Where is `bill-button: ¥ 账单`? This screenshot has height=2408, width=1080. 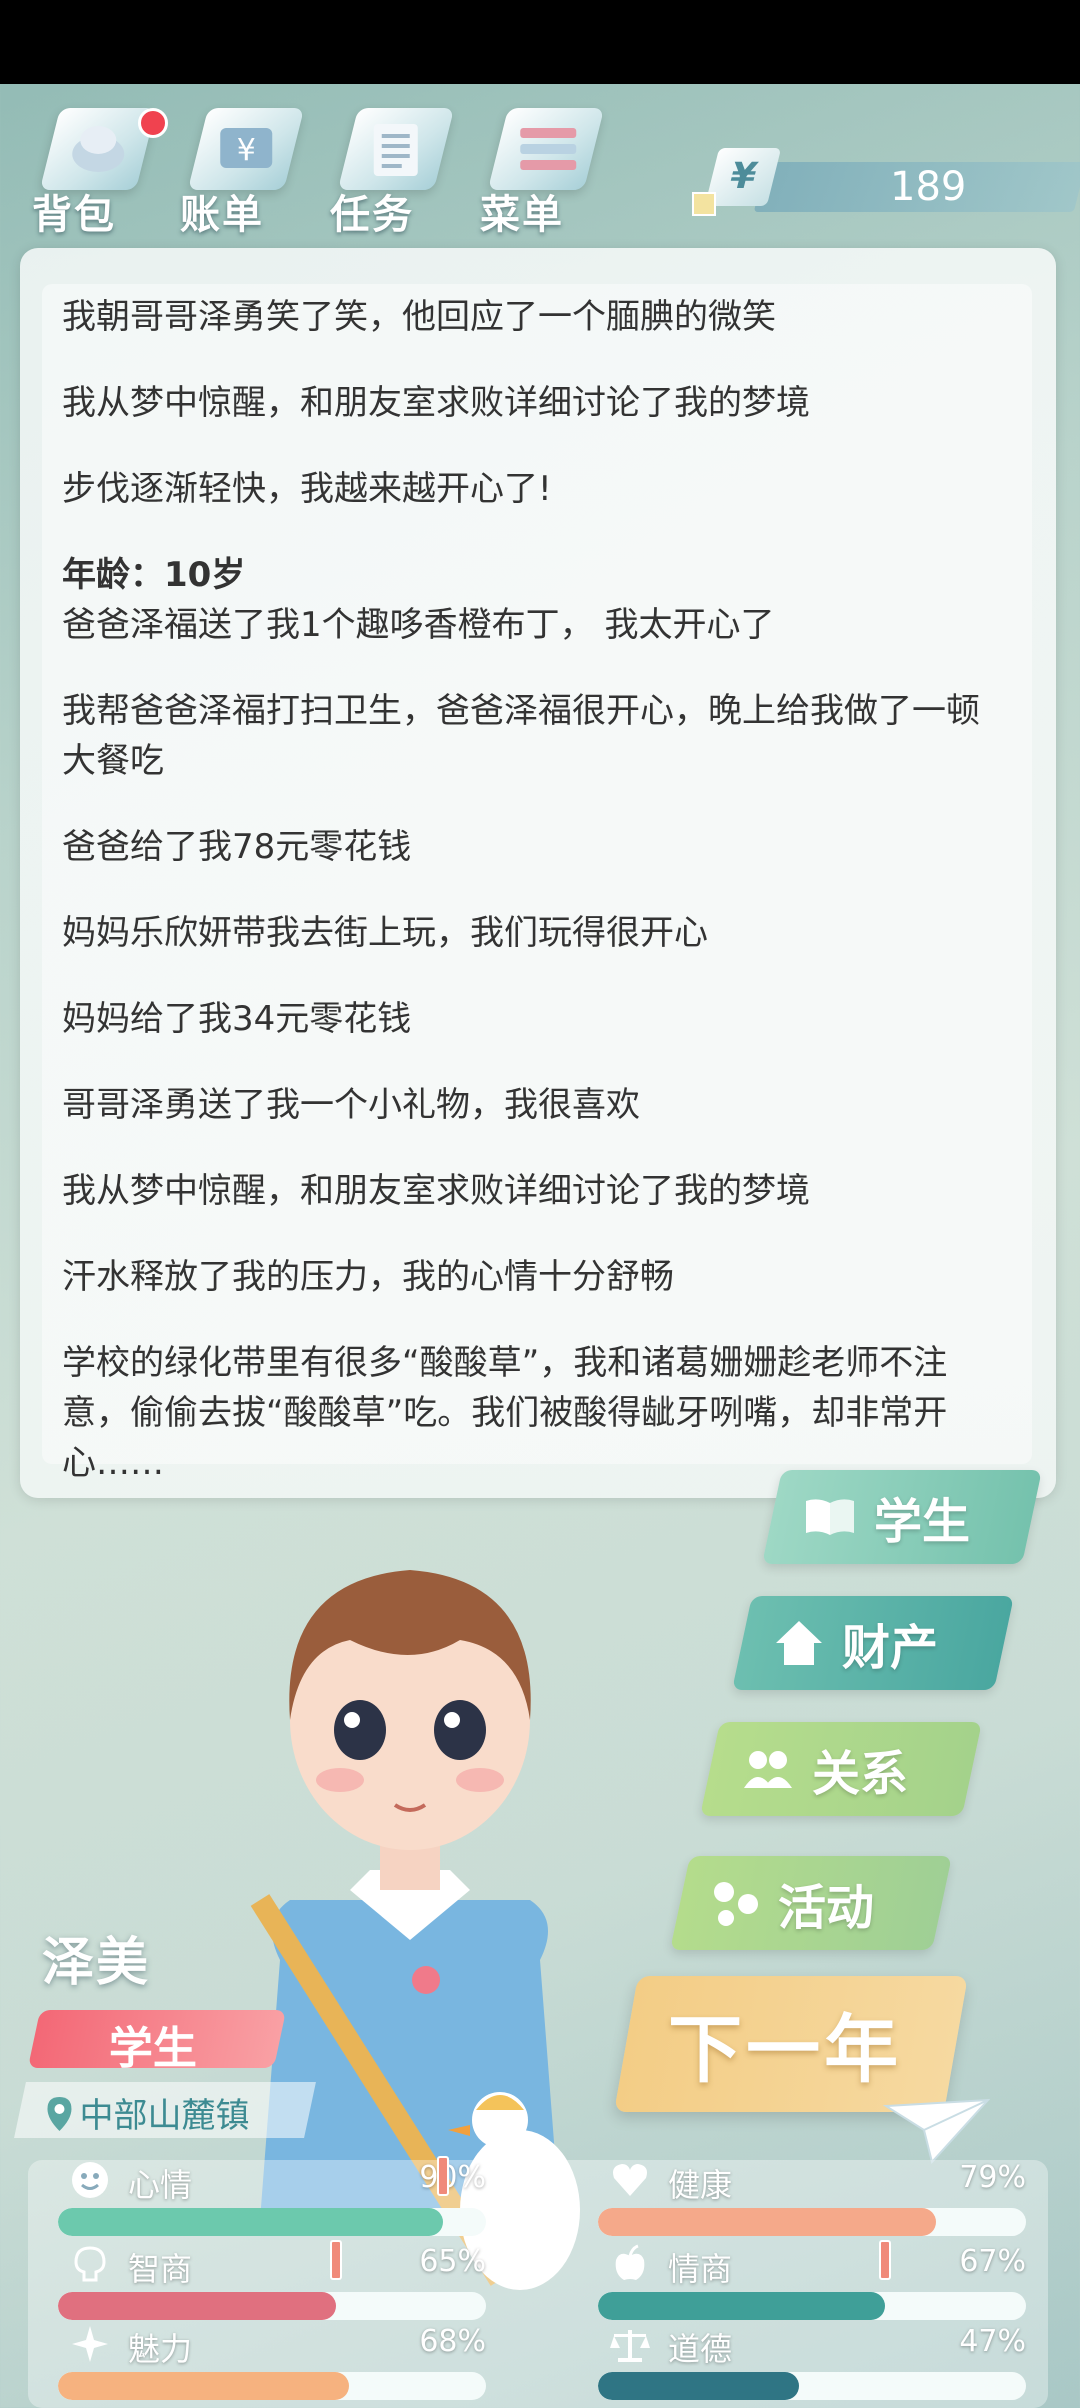
bill-button: ¥ 账单 is located at coordinates (238, 166).